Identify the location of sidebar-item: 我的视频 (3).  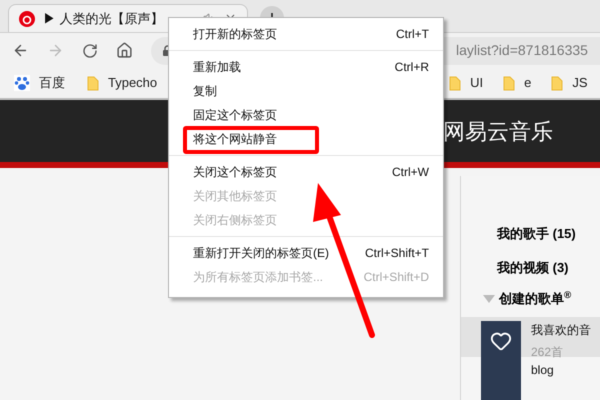
(548, 267).